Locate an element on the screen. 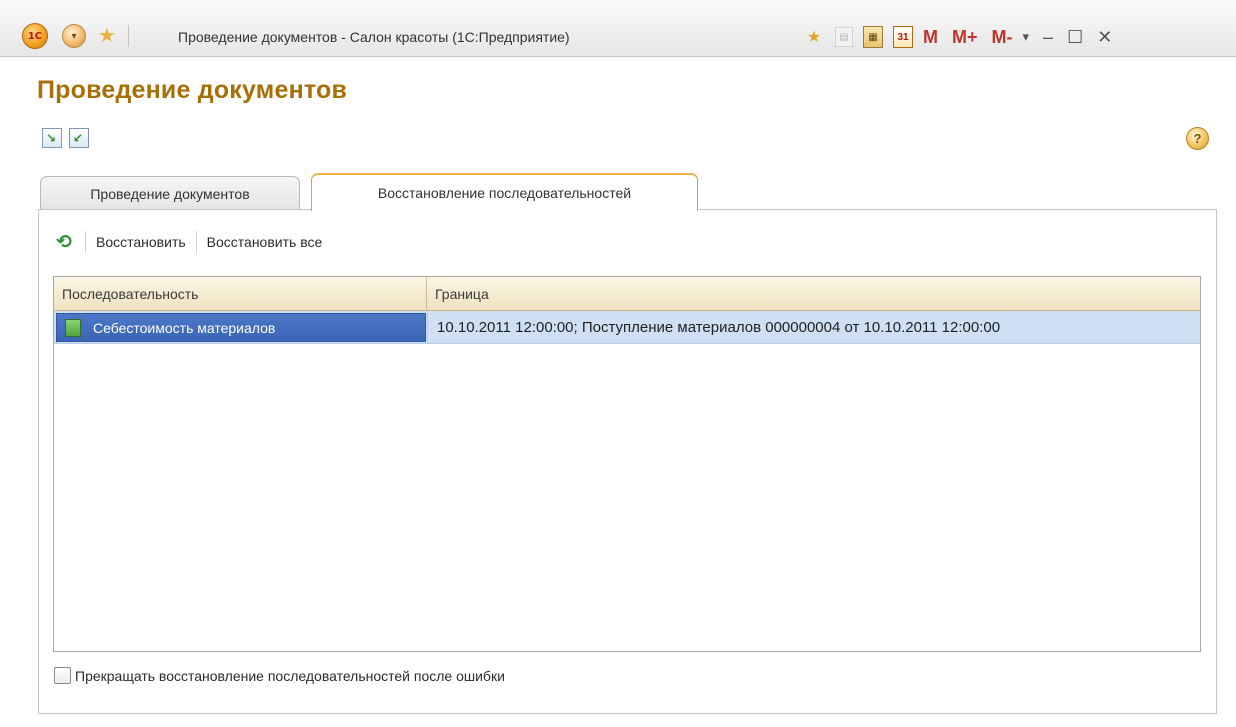 Image resolution: width=1236 pixels, height=727 pixels. restore-button: Восстановить is located at coordinates (141, 242).